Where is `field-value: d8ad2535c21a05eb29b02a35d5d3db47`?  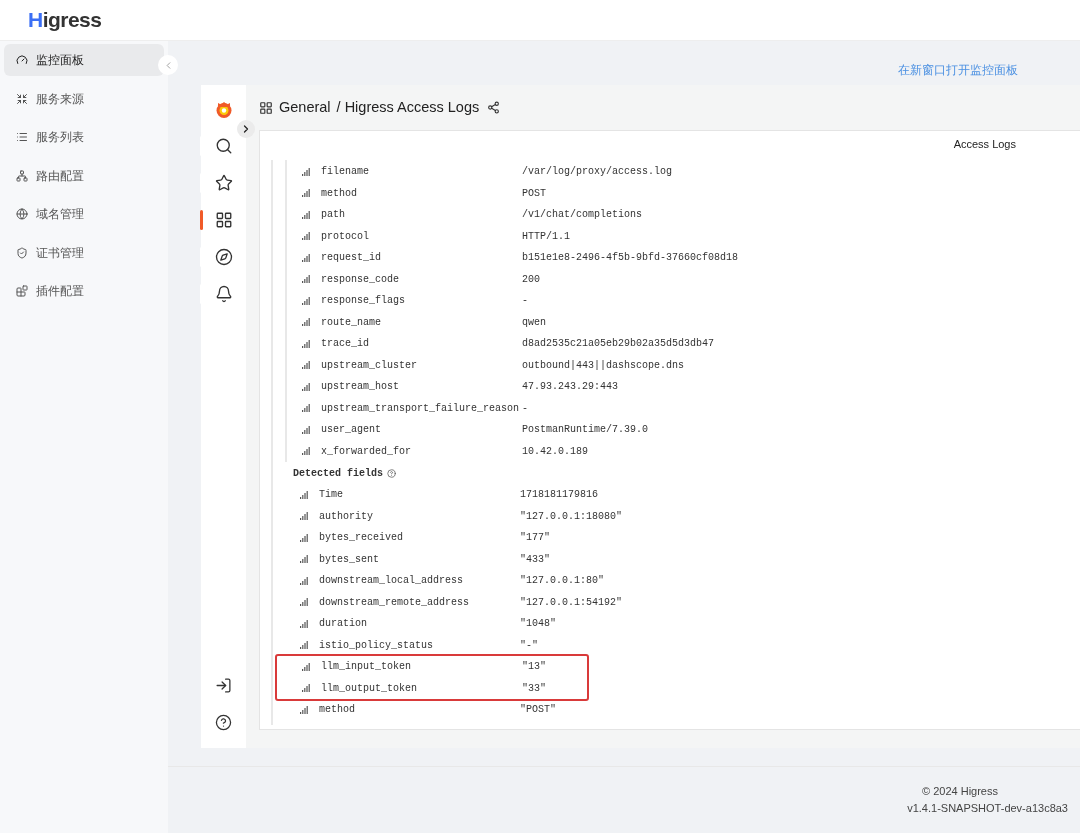
field-value: d8ad2535c21a05eb29b02a35d5d3db47 is located at coordinates (618, 344).